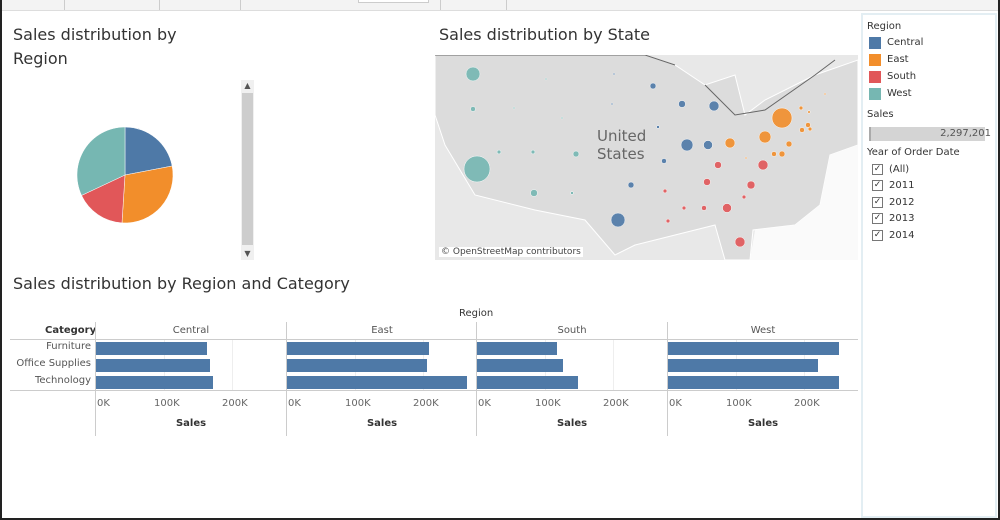 This screenshot has height=520, width=1000. Describe the element at coordinates (929, 76) in the screenshot. I see `legend-item-south: South` at that location.